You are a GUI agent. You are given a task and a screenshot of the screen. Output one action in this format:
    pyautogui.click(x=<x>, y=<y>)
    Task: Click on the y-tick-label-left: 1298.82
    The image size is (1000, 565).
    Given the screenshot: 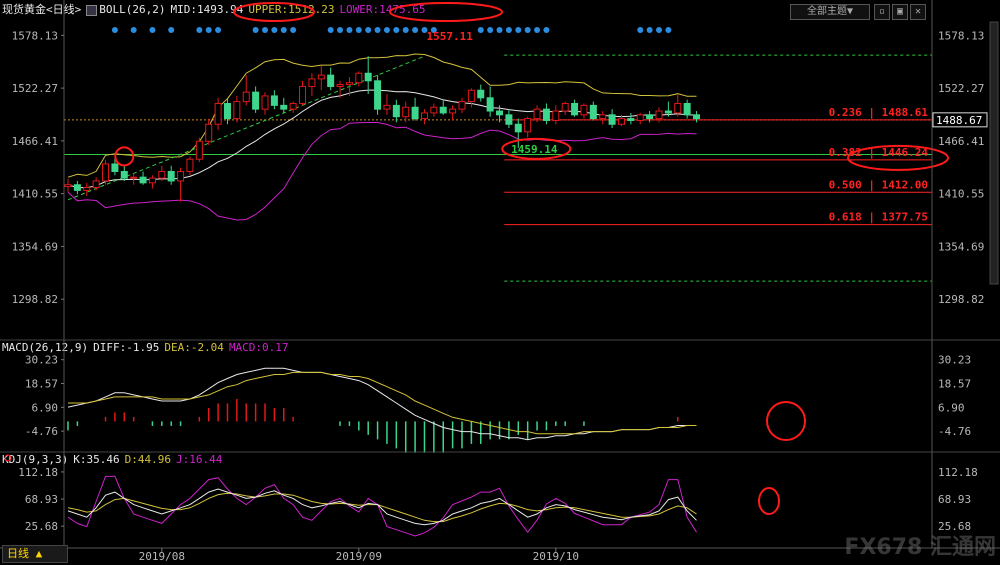 What is the action you would take?
    pyautogui.click(x=35, y=299)
    